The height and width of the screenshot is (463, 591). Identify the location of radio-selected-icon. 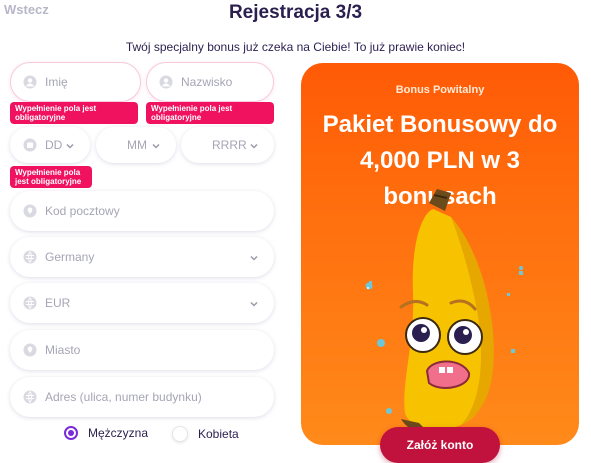
(71, 433).